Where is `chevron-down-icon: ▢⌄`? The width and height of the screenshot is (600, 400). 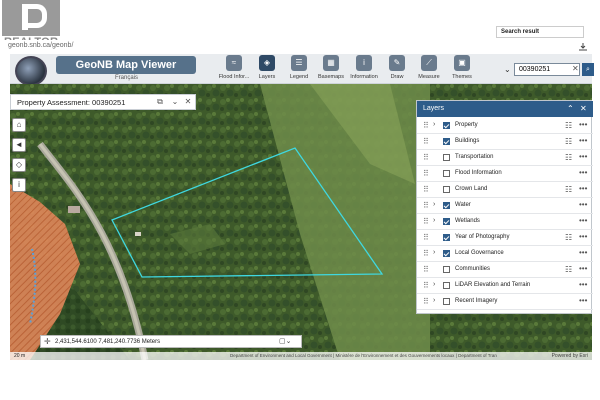 chevron-down-icon: ▢⌄ is located at coordinates (285, 341).